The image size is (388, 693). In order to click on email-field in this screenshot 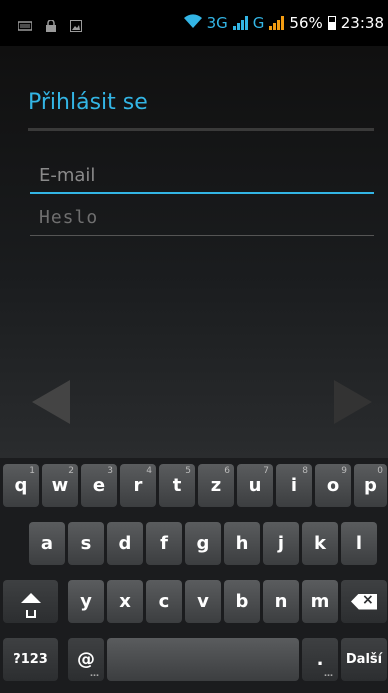, I will do `click(202, 175)`.